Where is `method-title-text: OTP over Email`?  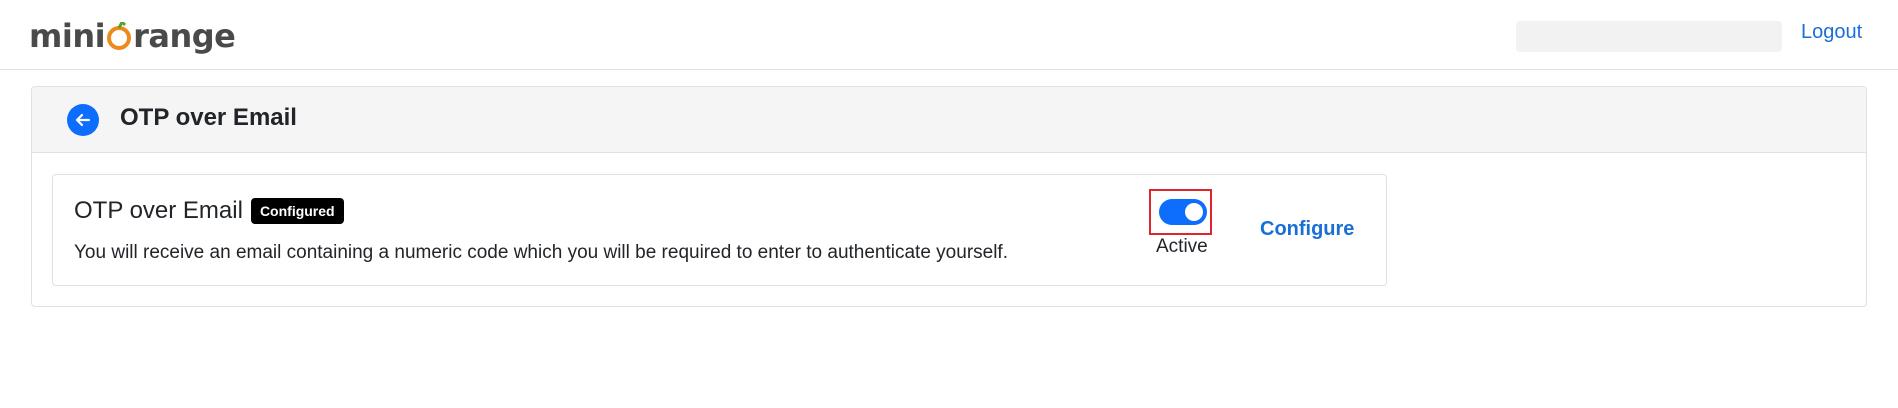 method-title-text: OTP over Email is located at coordinates (158, 210).